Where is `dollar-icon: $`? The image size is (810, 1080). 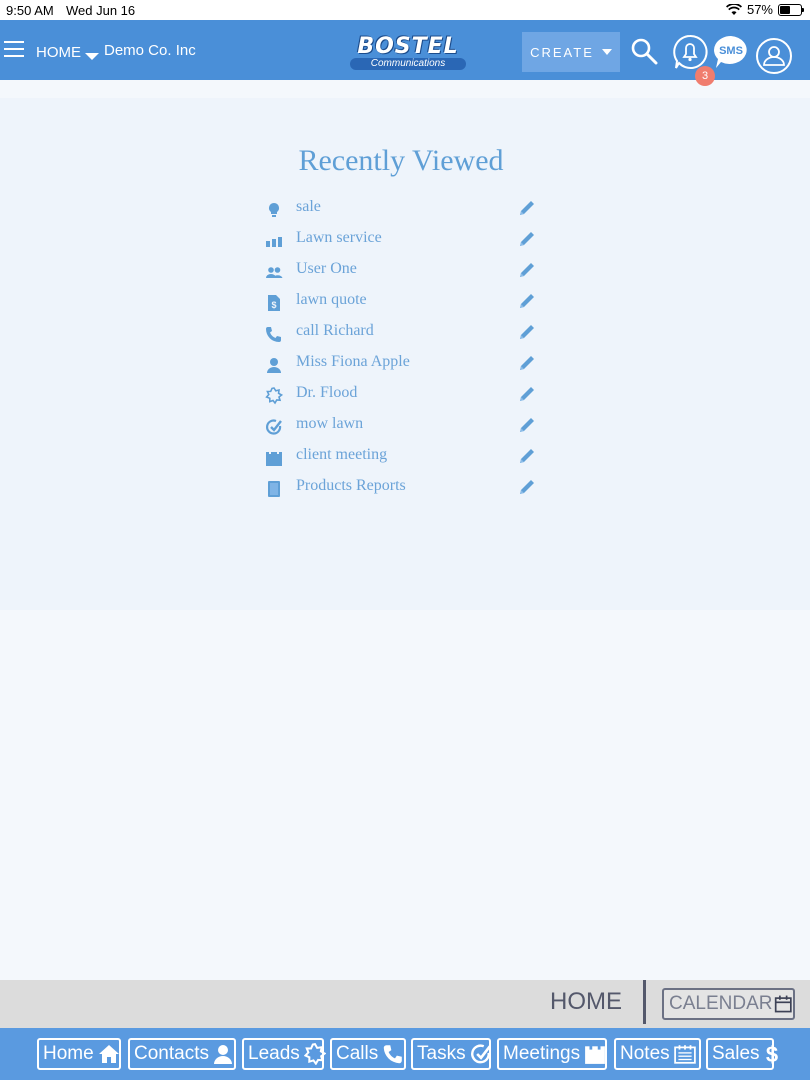 dollar-icon: $ is located at coordinates (771, 1054).